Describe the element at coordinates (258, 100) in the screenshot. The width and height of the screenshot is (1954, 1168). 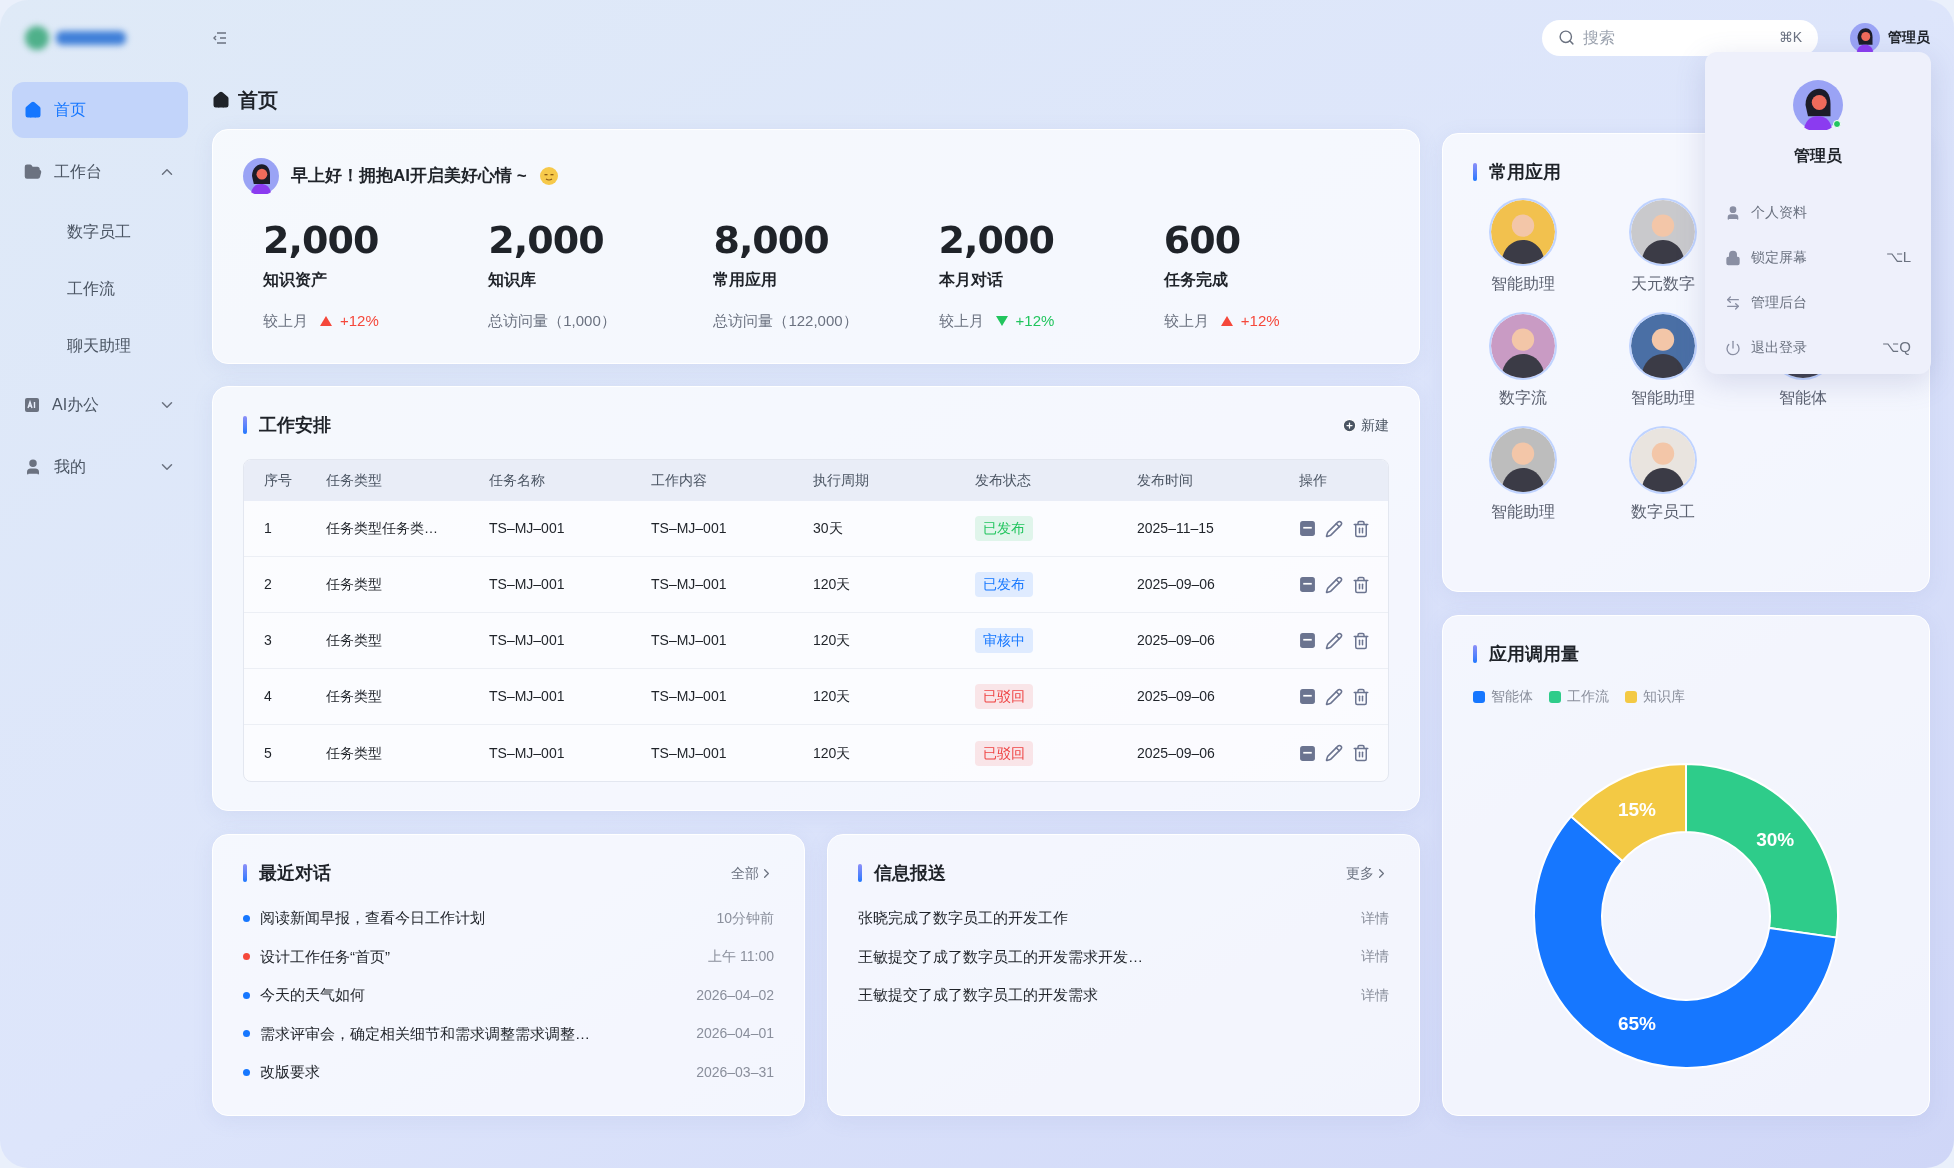
I see `page-title: 首页` at that location.